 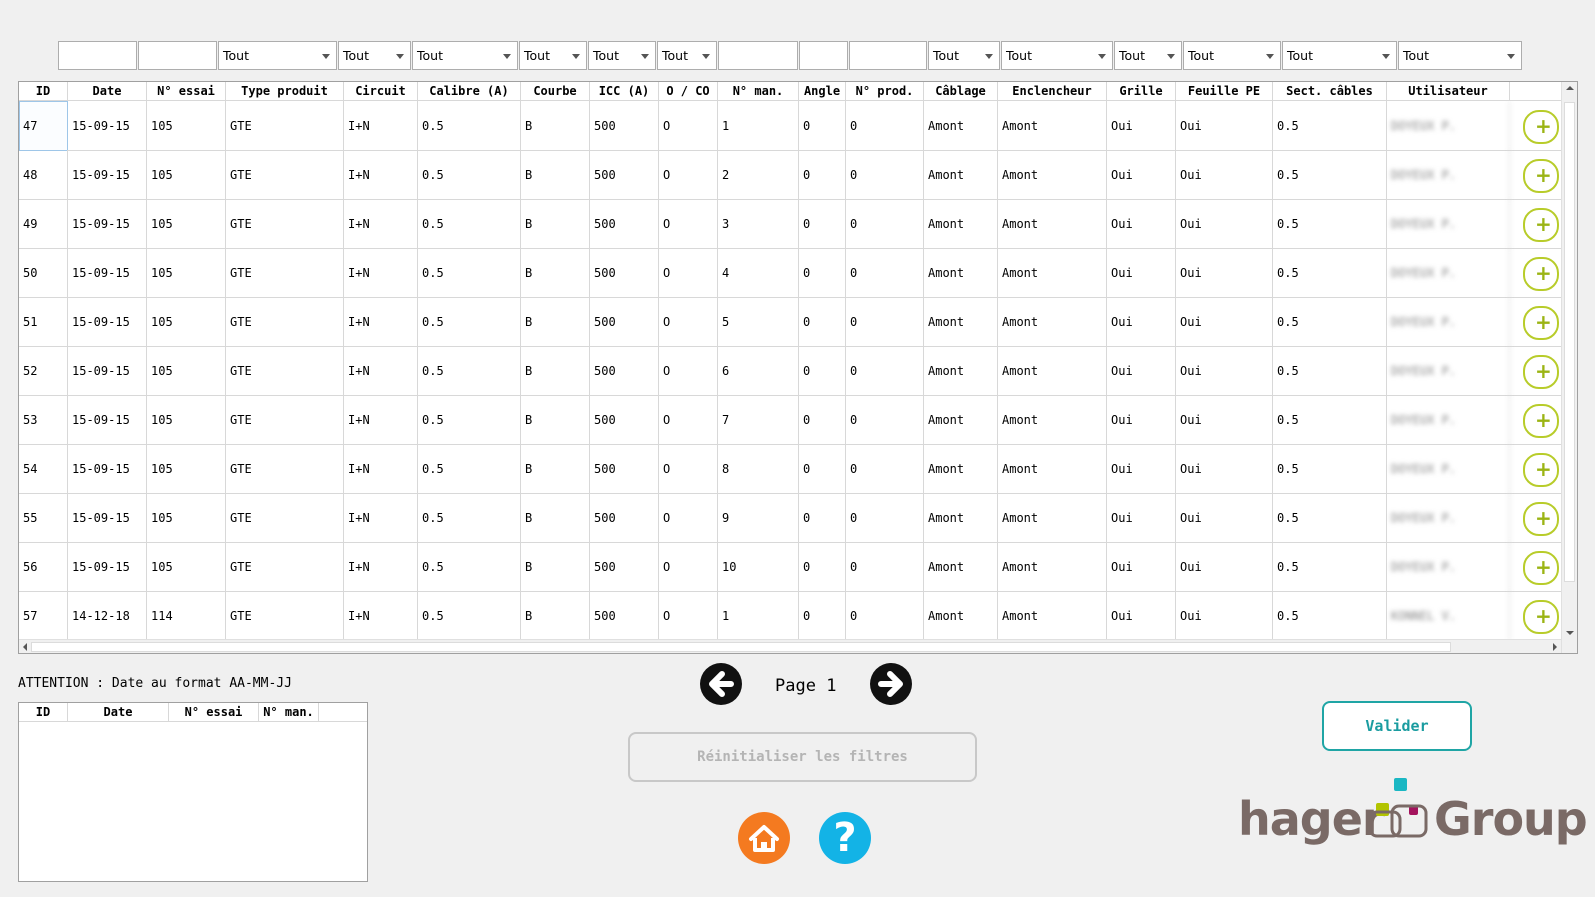 I want to click on prev-page-button, so click(x=721, y=684).